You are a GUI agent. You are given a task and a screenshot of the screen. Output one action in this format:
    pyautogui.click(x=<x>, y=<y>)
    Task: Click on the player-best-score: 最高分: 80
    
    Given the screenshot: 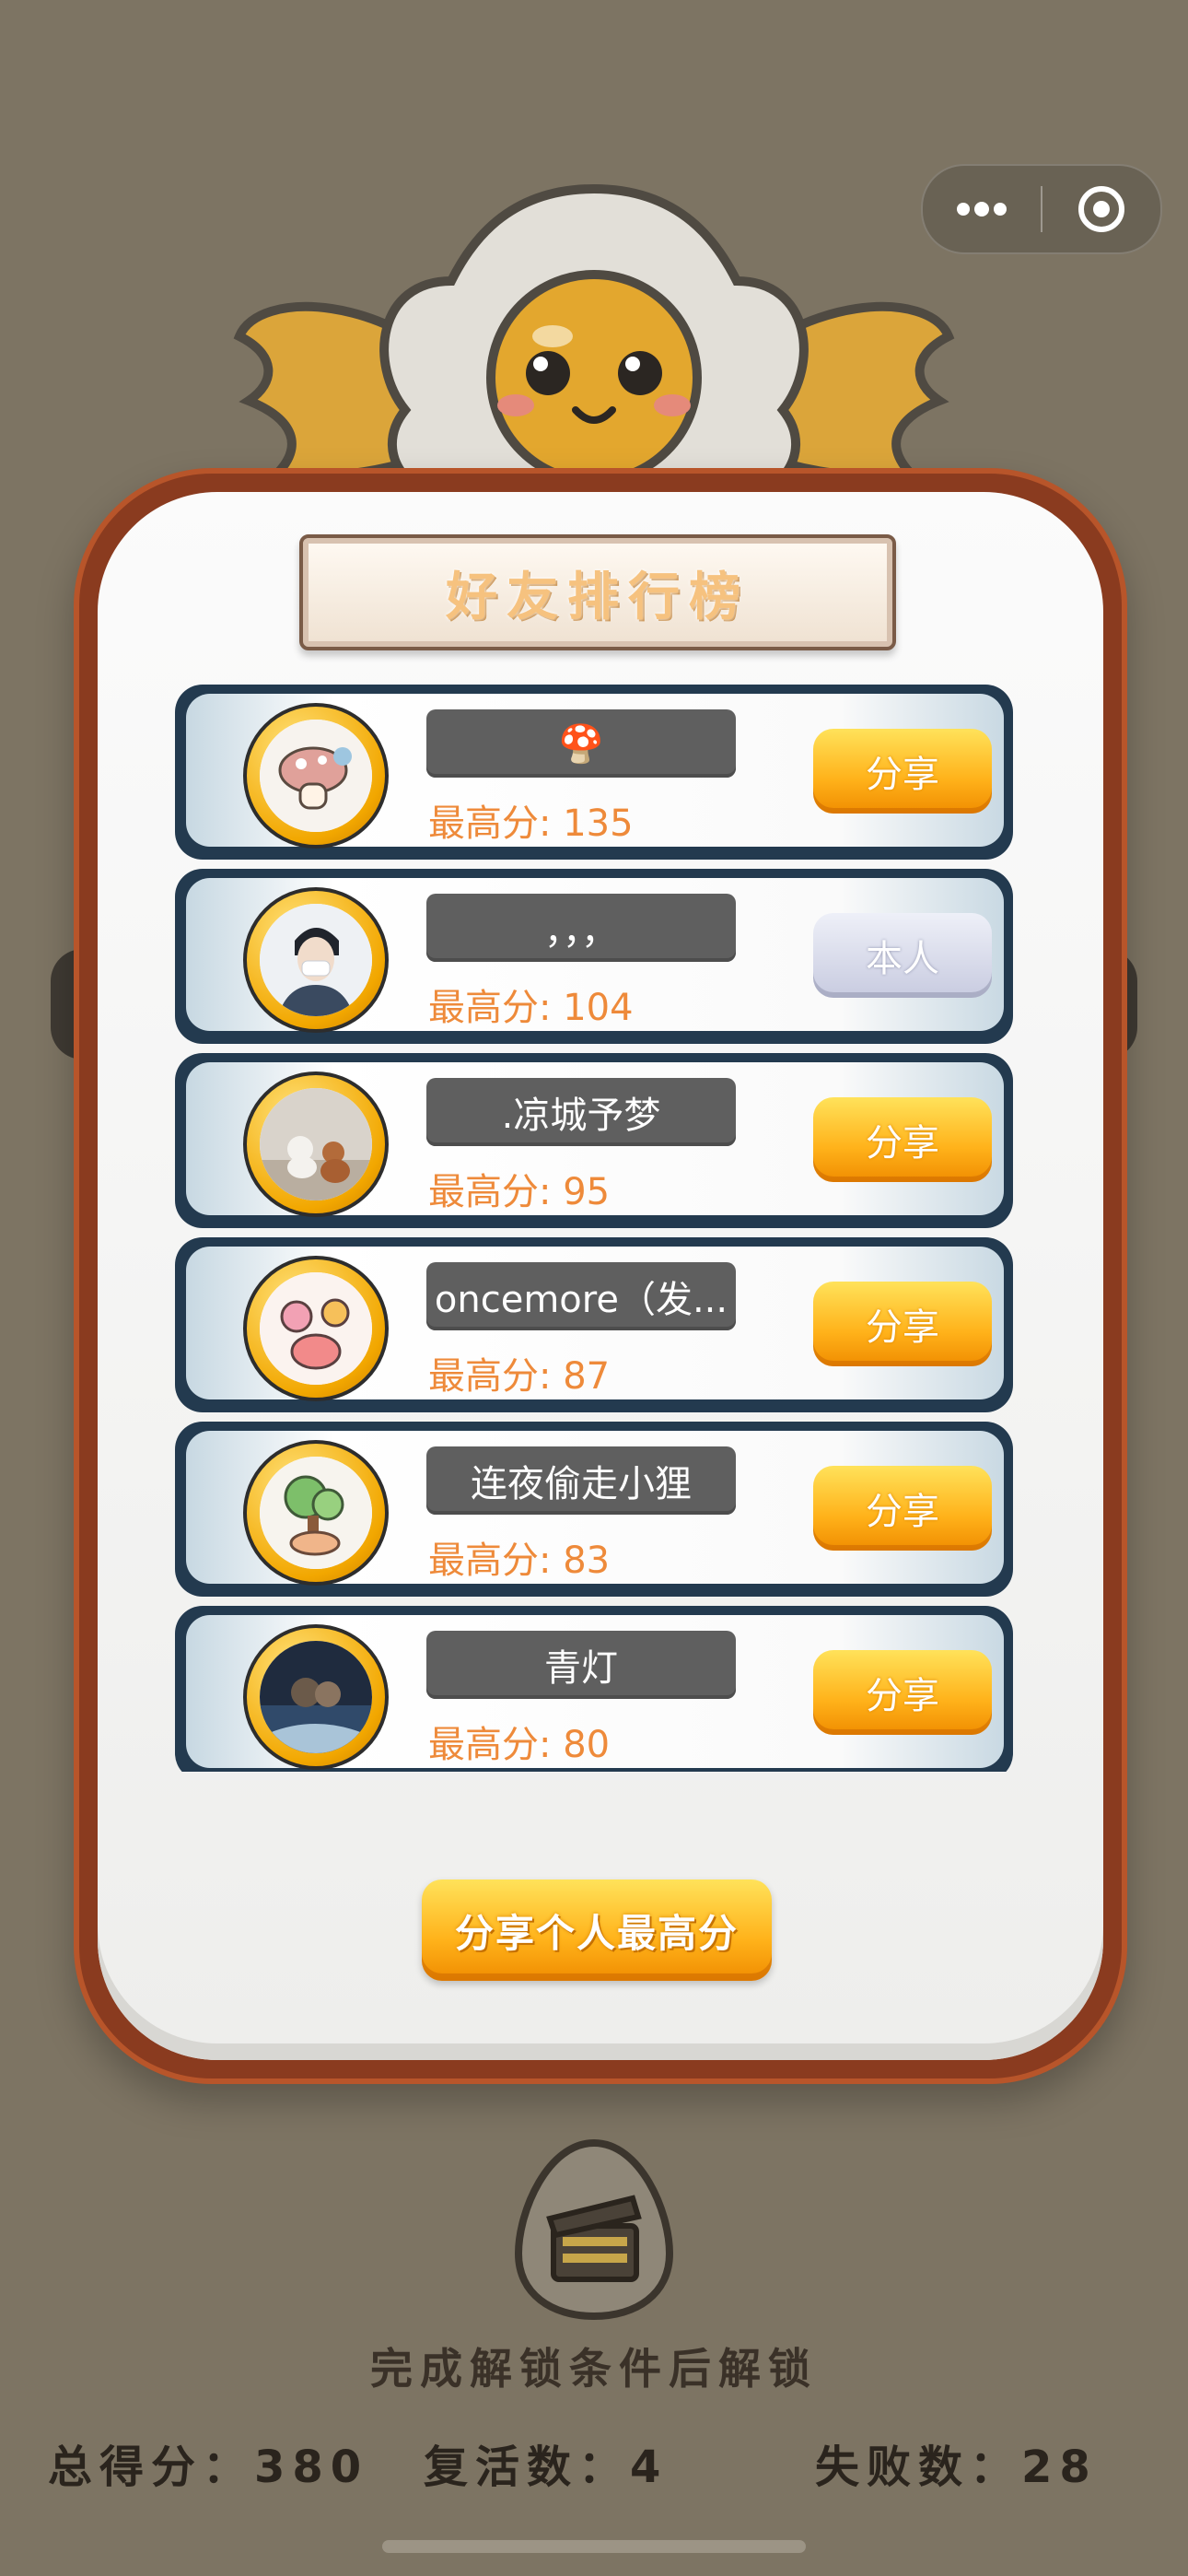 What is the action you would take?
    pyautogui.click(x=519, y=1745)
    